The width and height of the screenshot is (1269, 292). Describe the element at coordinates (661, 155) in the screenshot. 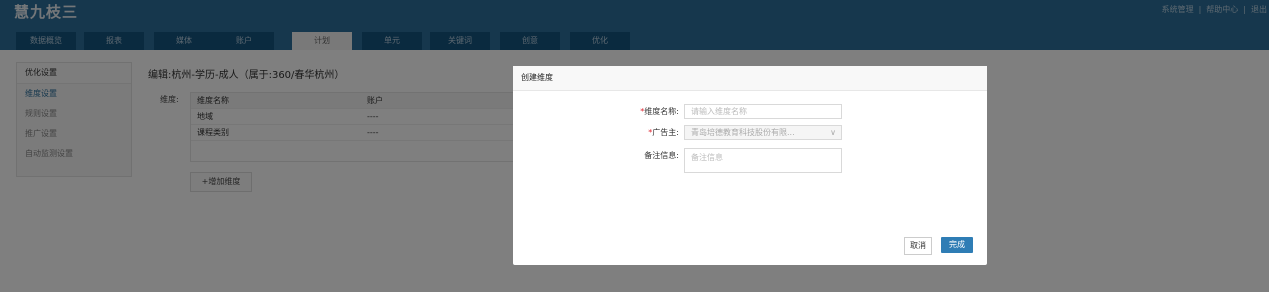

I see `remark-label: 备注信息:` at that location.